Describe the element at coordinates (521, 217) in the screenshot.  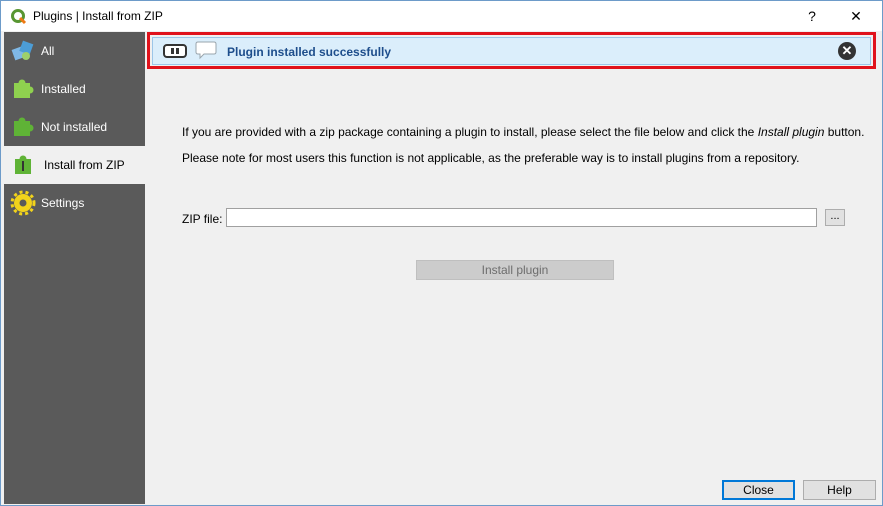
I see `zip-file-input` at that location.